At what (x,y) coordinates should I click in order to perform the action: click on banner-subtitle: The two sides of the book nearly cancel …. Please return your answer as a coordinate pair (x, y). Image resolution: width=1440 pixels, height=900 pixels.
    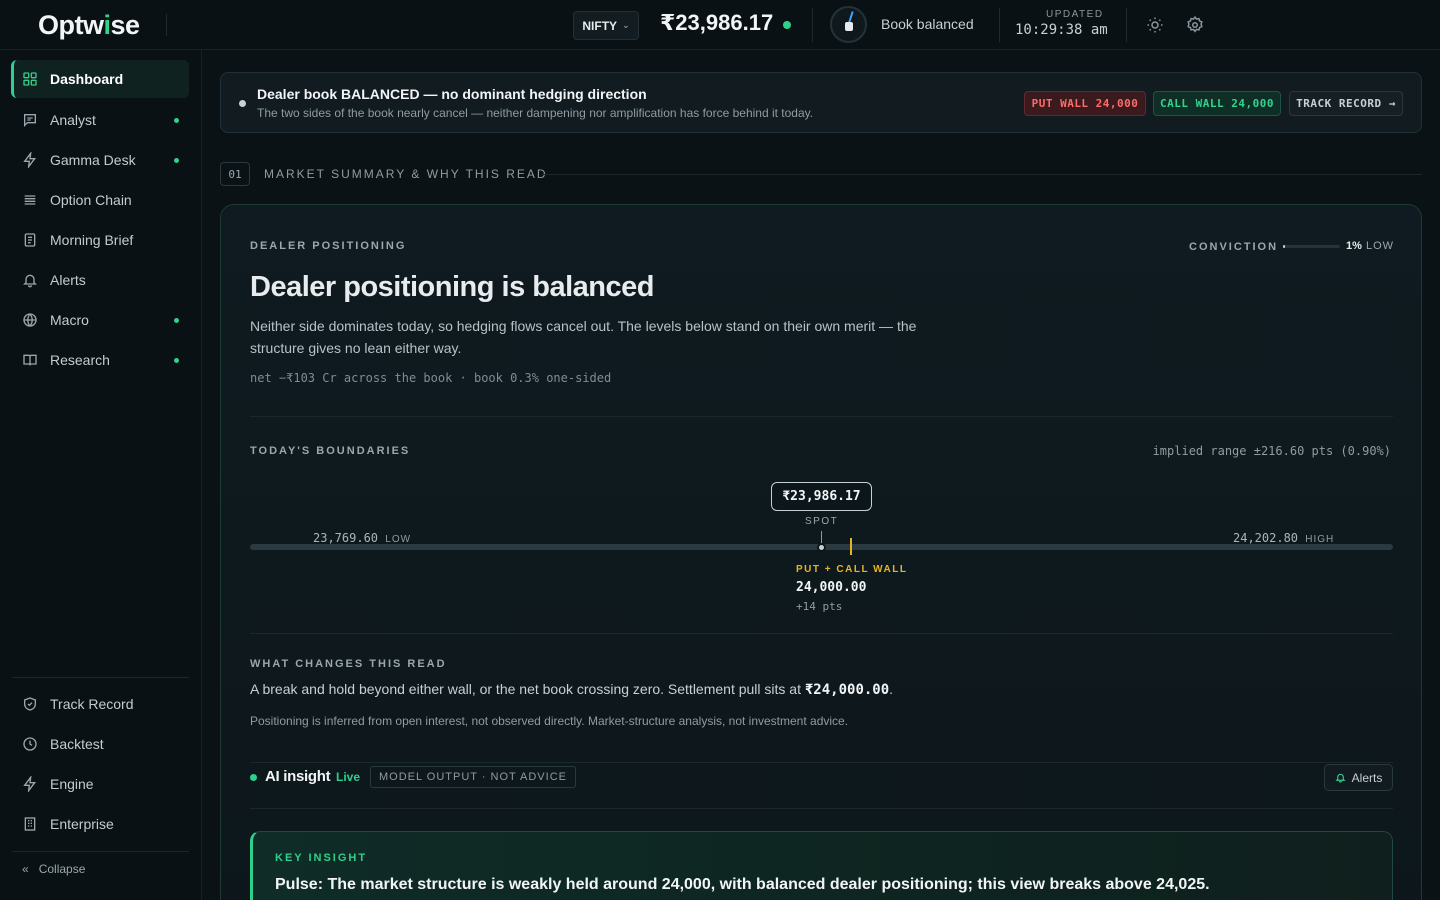
    Looking at the image, I should click on (535, 113).